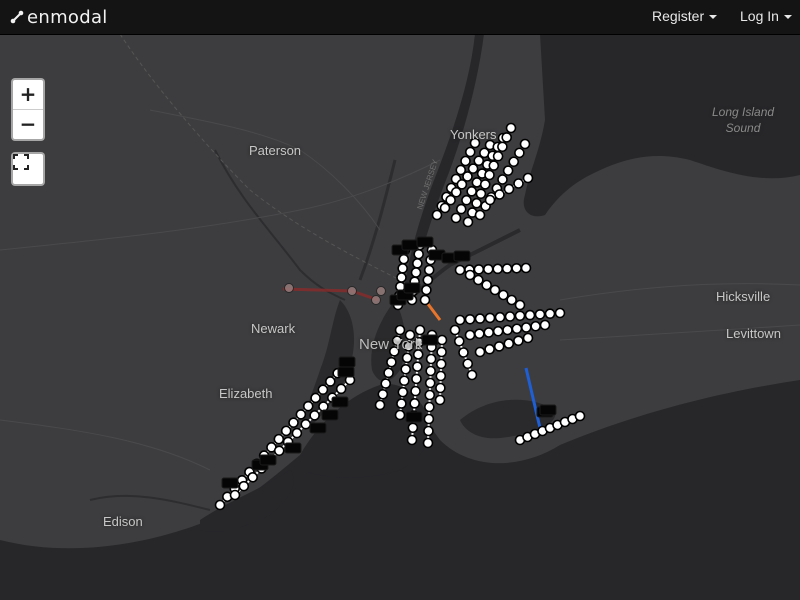  What do you see at coordinates (678, 16) in the screenshot?
I see `register-label: Register` at bounding box center [678, 16].